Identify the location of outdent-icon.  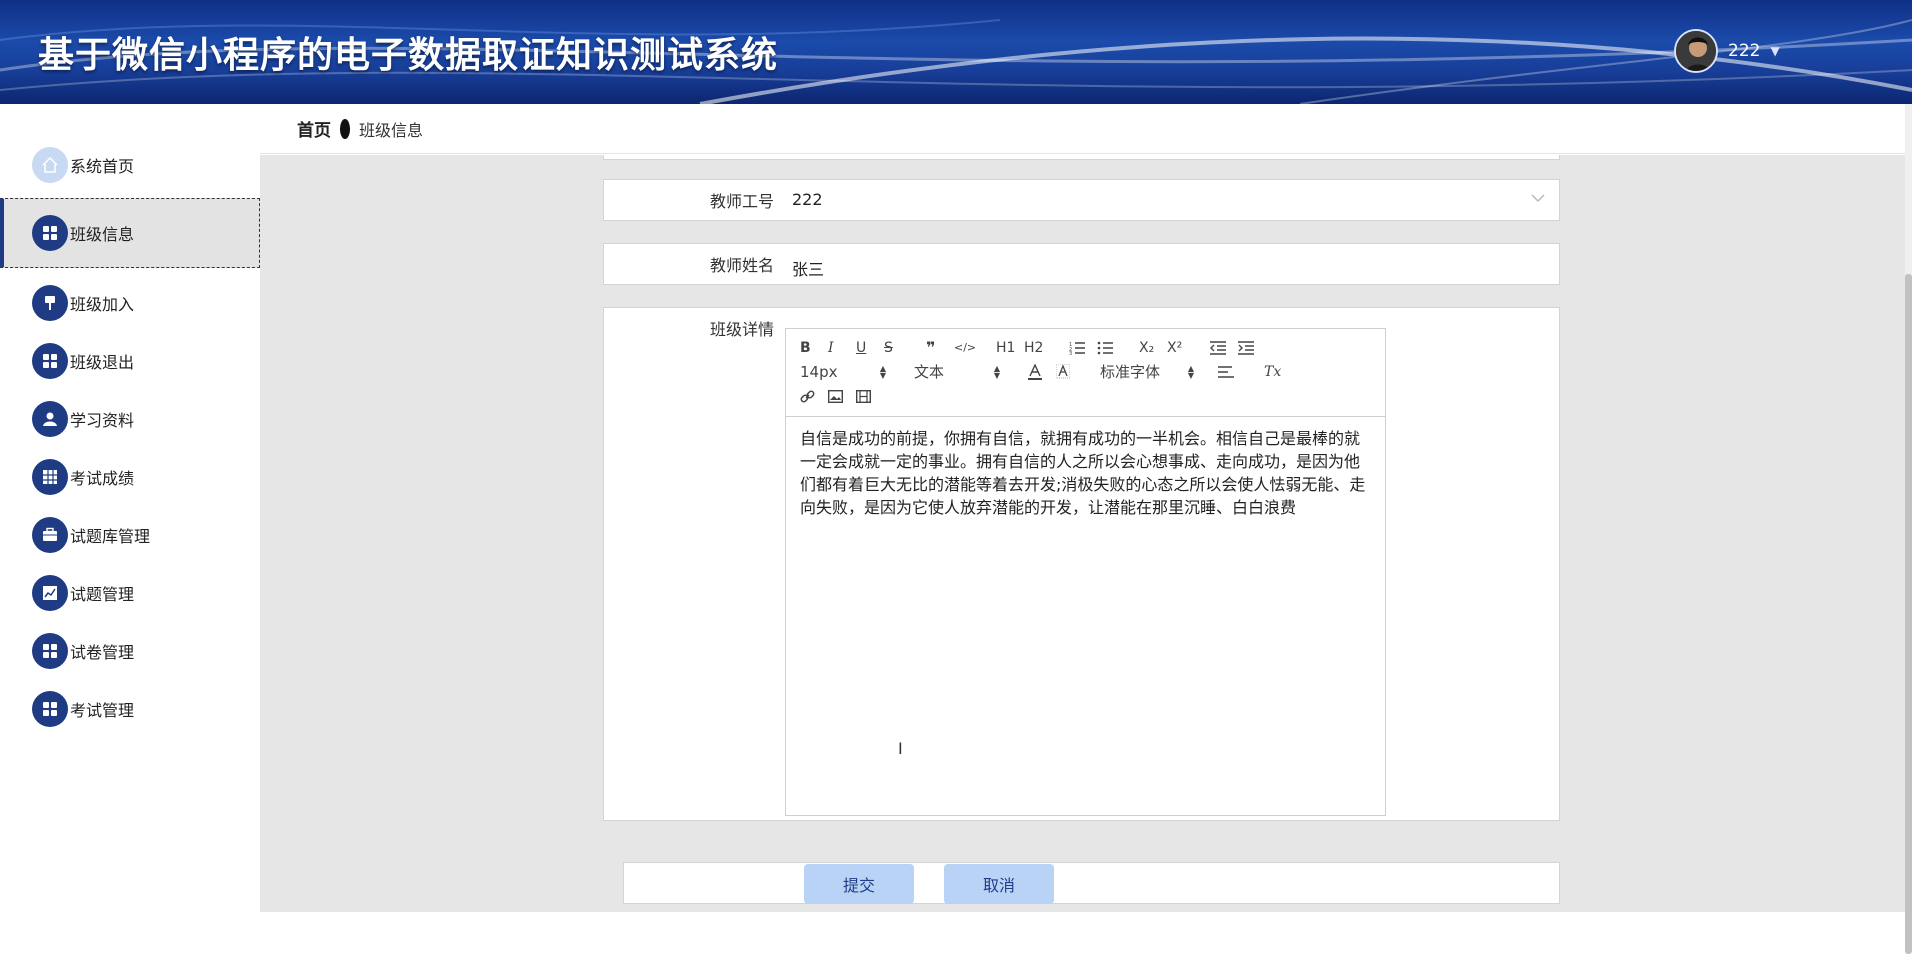
(1218, 348).